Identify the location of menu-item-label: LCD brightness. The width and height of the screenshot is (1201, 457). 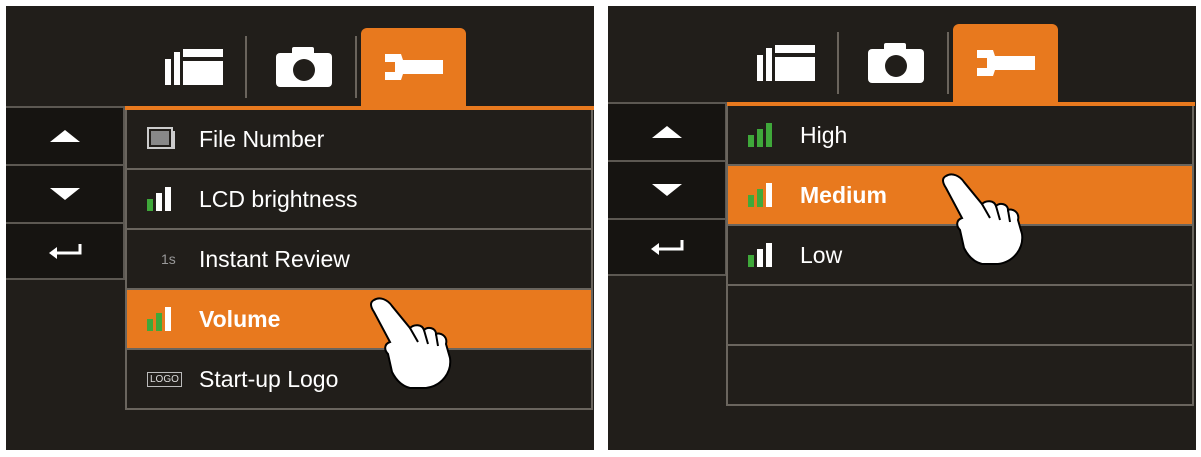
(278, 198).